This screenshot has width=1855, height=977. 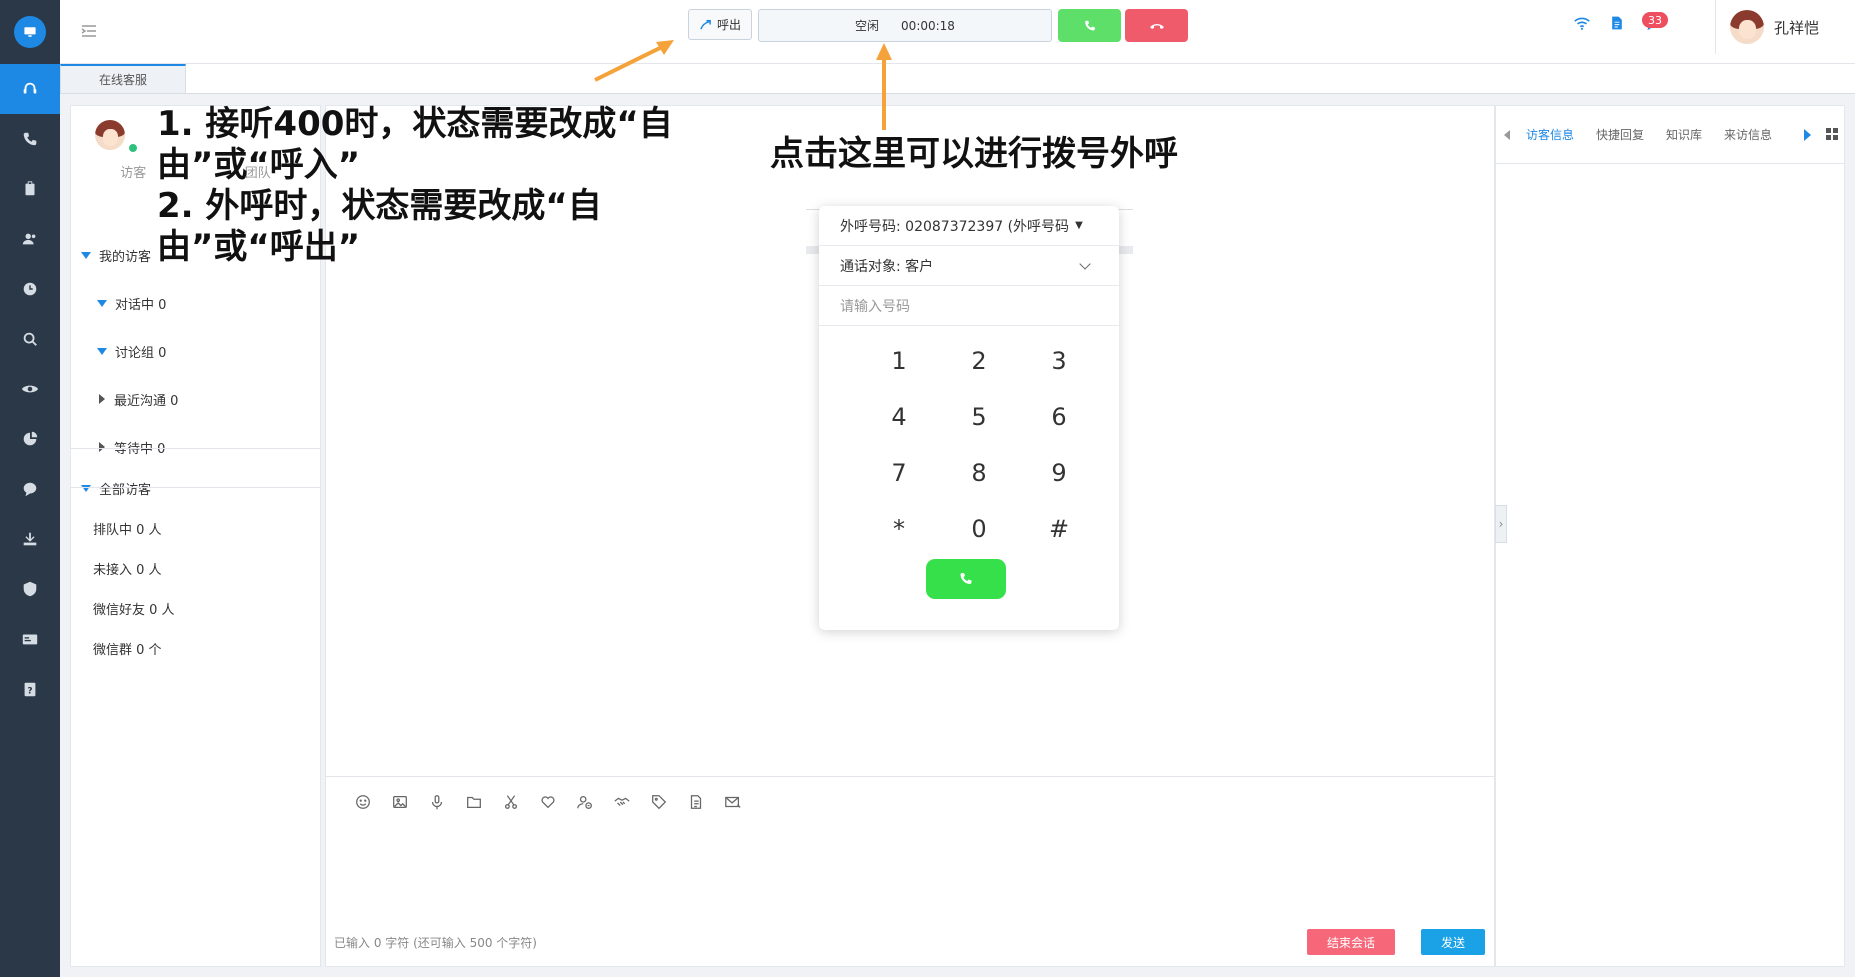 I want to click on outbound-call-label: 呼出, so click(x=728, y=25).